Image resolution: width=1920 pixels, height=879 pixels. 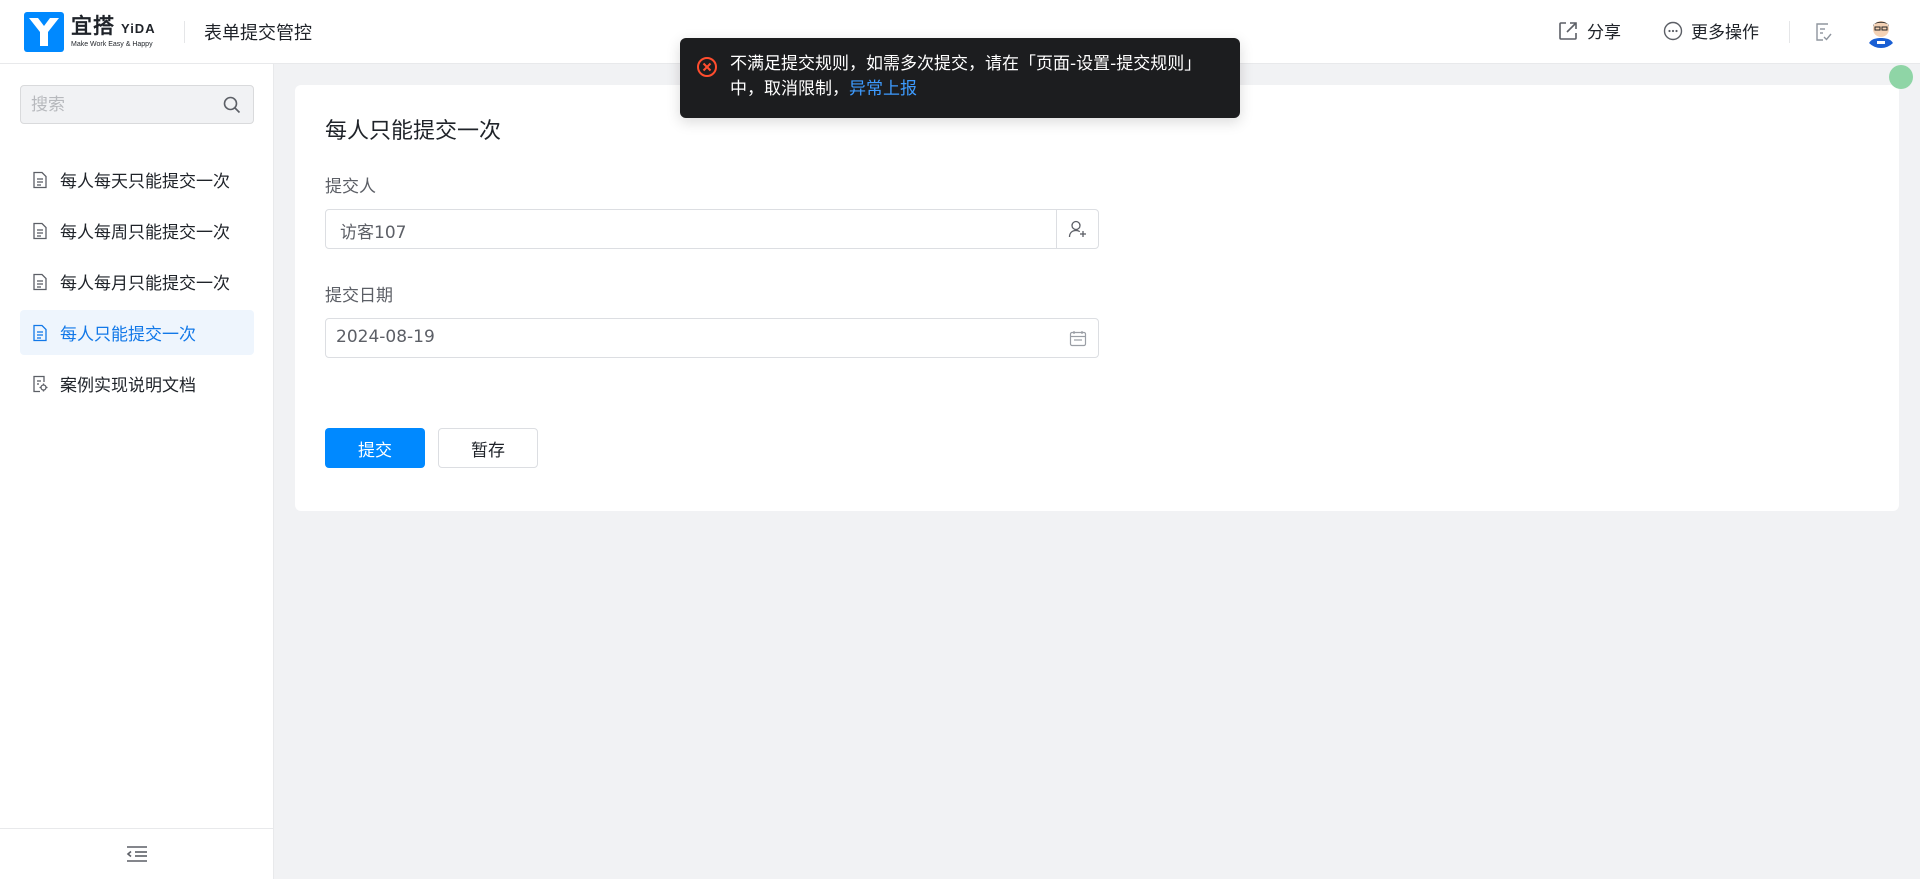 I want to click on submitter-value: 访客107, so click(x=373, y=233).